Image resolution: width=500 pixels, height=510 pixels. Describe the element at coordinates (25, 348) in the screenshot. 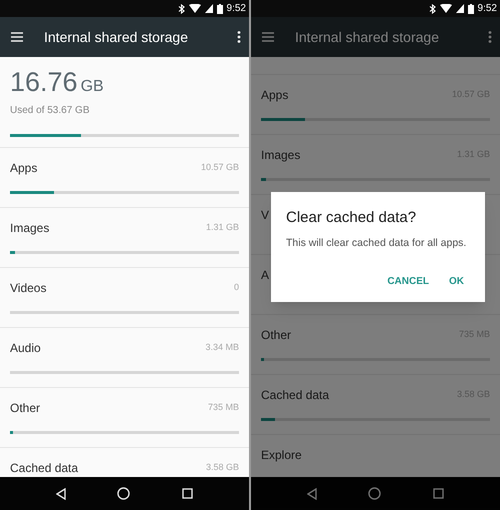

I see `category-label: Audio` at that location.